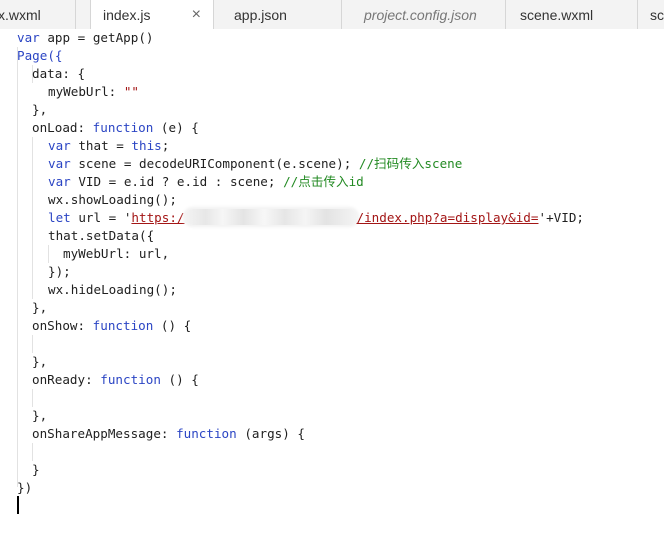  Describe the element at coordinates (557, 15) in the screenshot. I see `tab-label: scene.wxml` at that location.